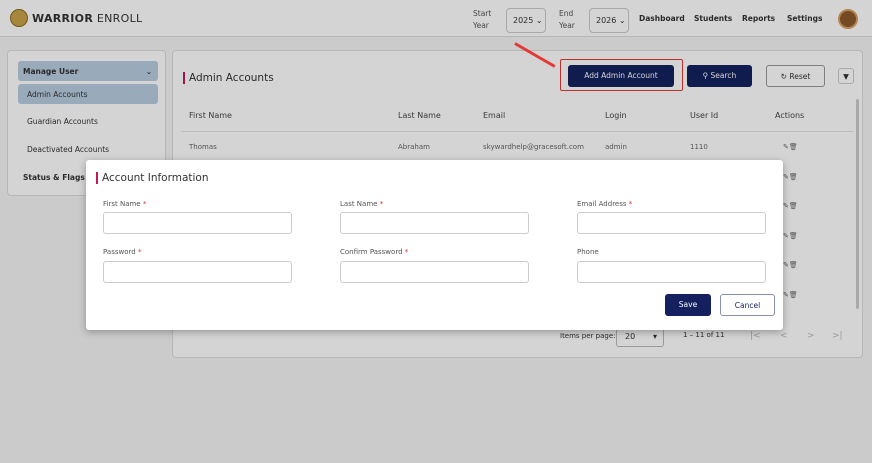  I want to click on save-button: Save, so click(688, 305).